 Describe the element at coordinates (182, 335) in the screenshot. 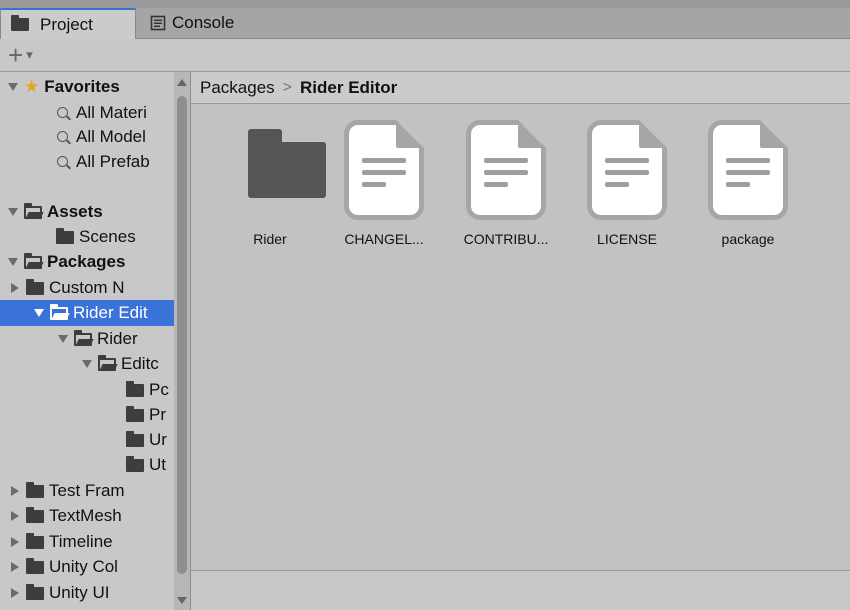

I see `scrollbar-thumb` at that location.